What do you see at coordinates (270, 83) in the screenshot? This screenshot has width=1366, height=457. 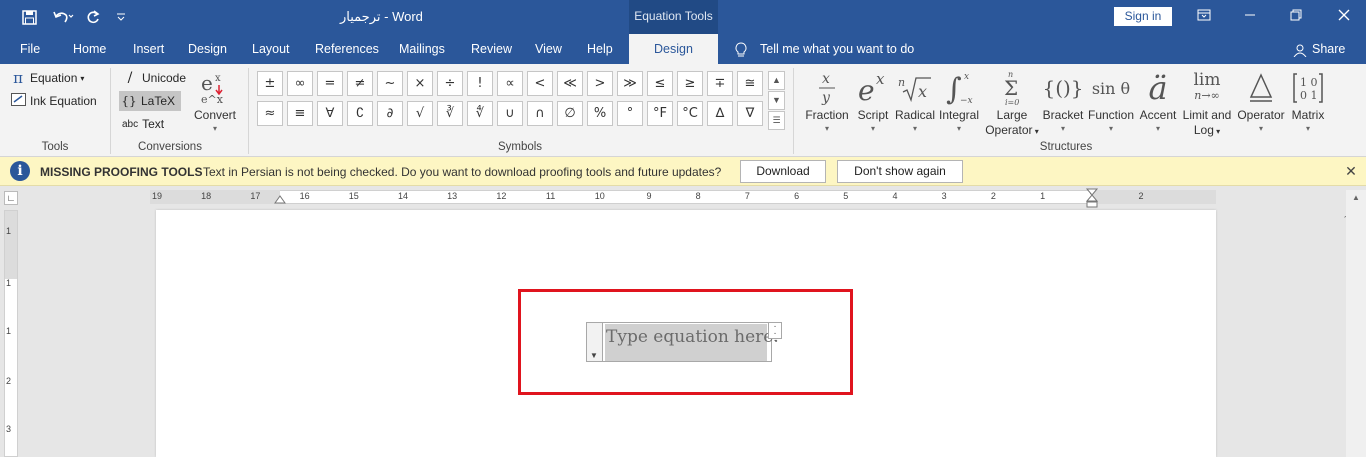 I see `symbol-button: ±` at bounding box center [270, 83].